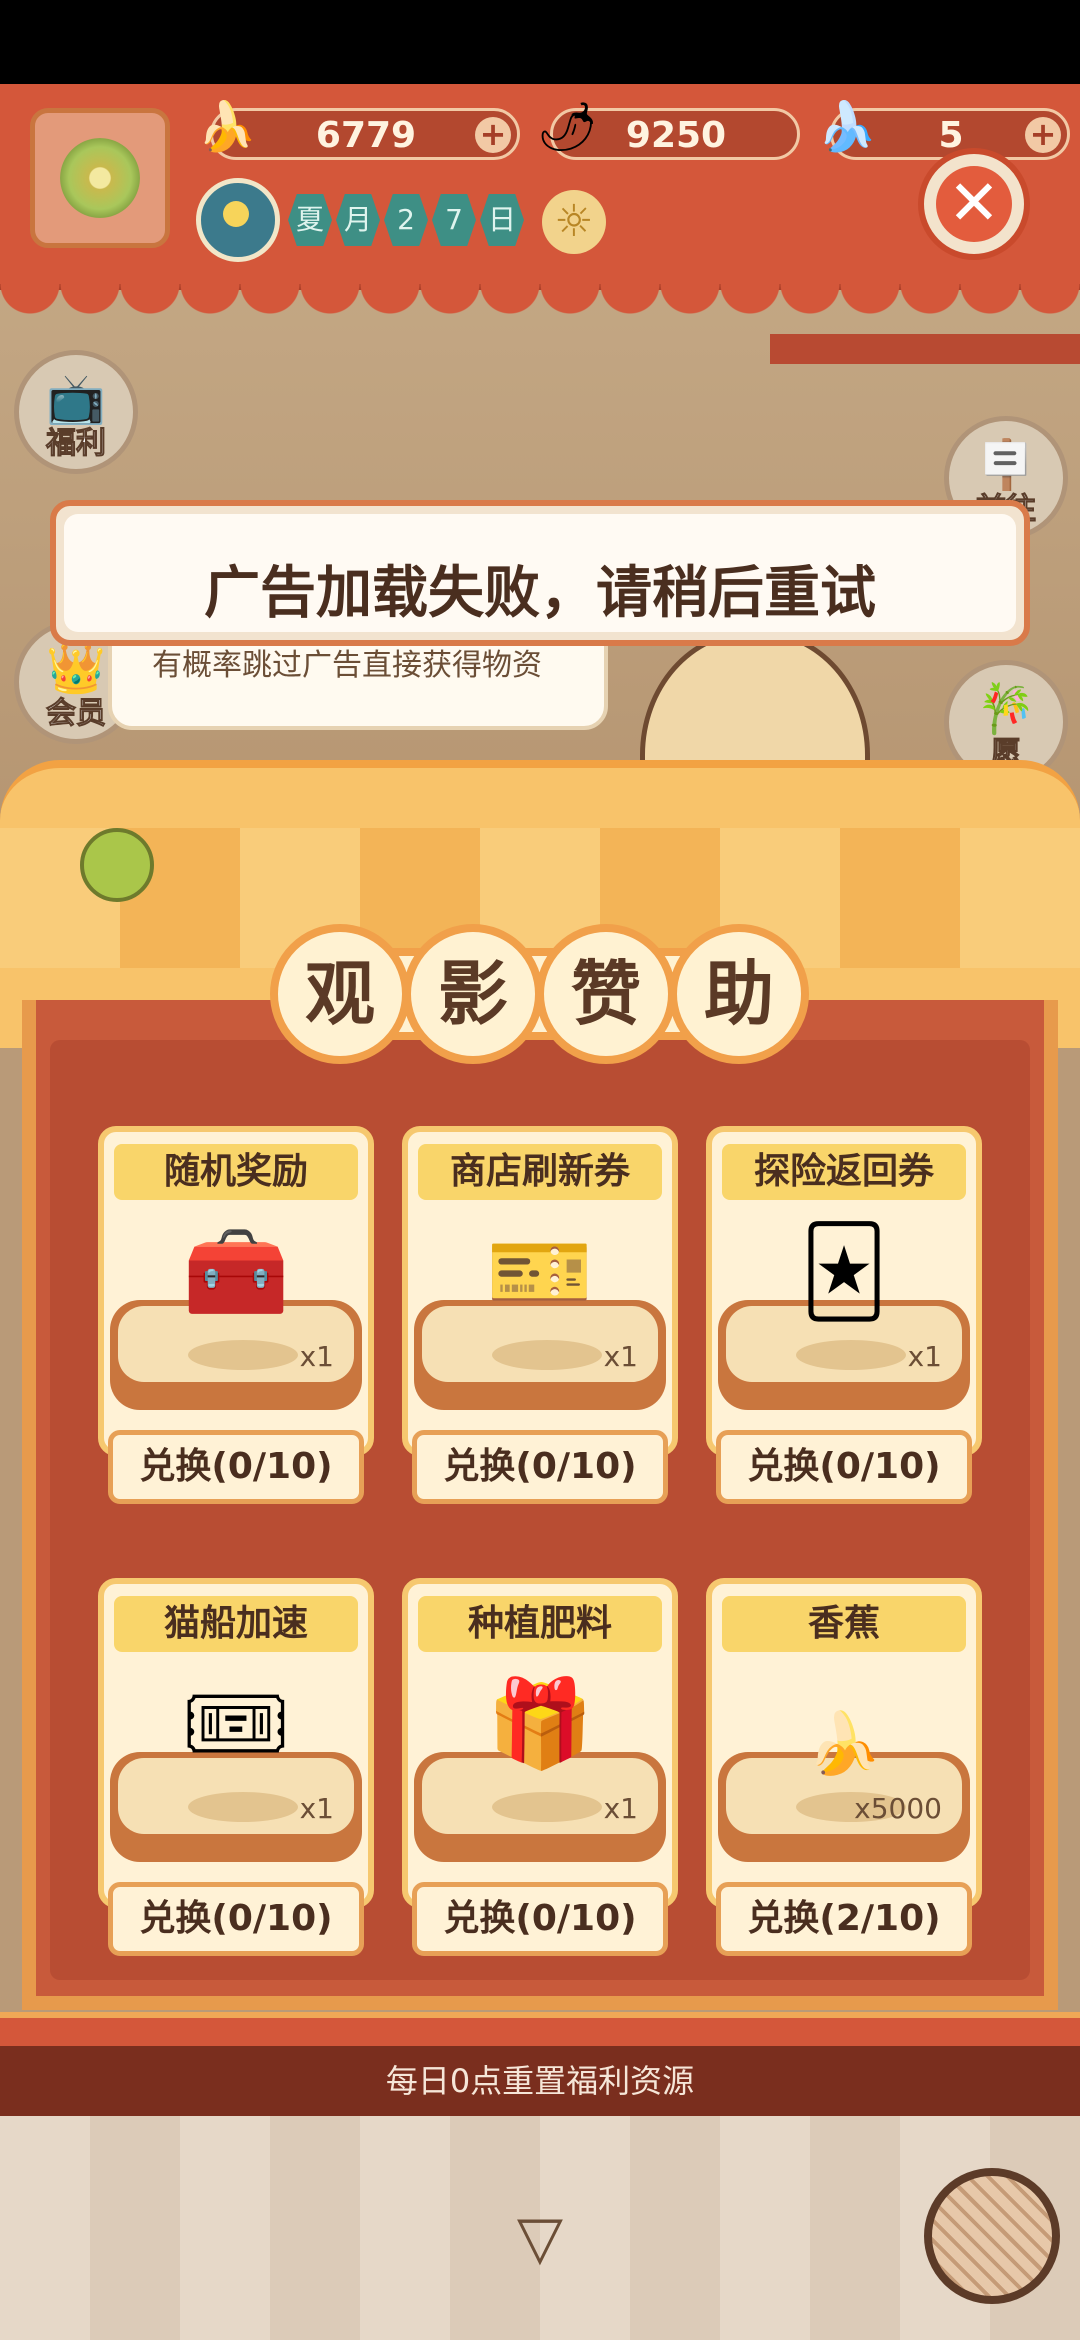 The image size is (1080, 2340). Describe the element at coordinates (540, 593) in the screenshot. I see `toast-message: 广告加载失败，请稍后重试` at that location.